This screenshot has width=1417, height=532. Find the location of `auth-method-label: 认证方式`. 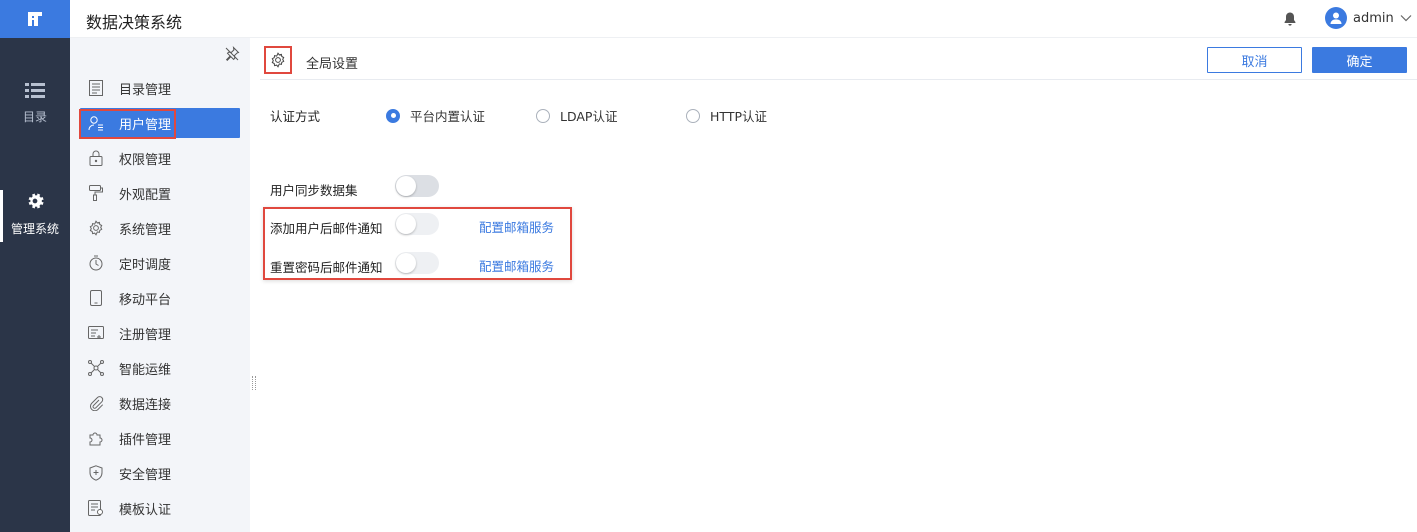

auth-method-label: 认证方式 is located at coordinates (295, 116).